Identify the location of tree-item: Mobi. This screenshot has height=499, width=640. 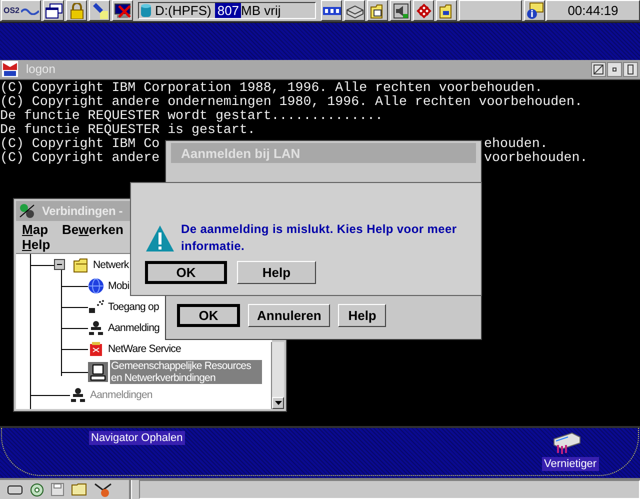
(118, 286).